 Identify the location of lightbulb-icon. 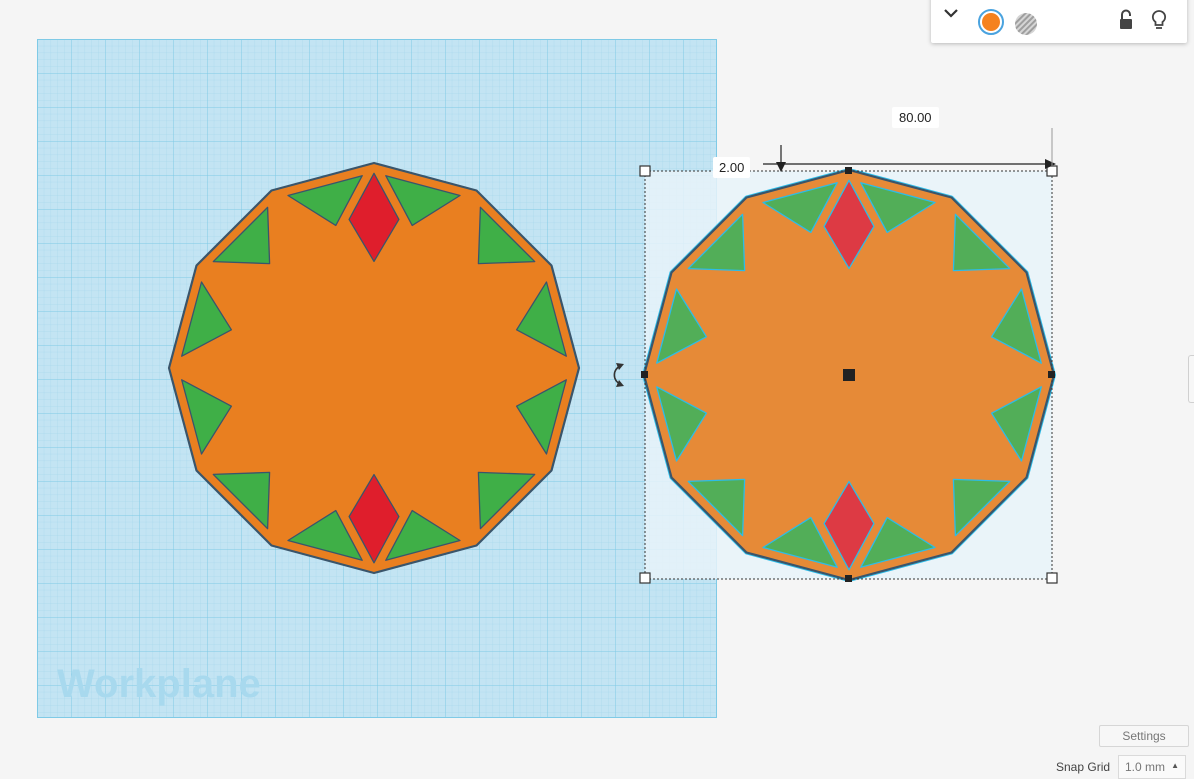
(1159, 20).